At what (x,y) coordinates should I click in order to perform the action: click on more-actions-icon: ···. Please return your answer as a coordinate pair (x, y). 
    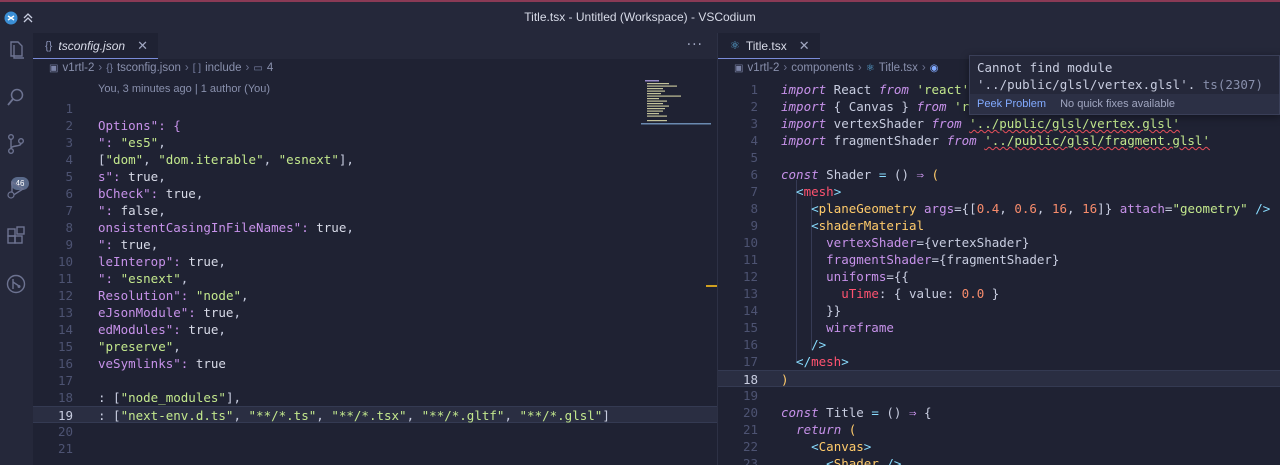
    Looking at the image, I should click on (695, 45).